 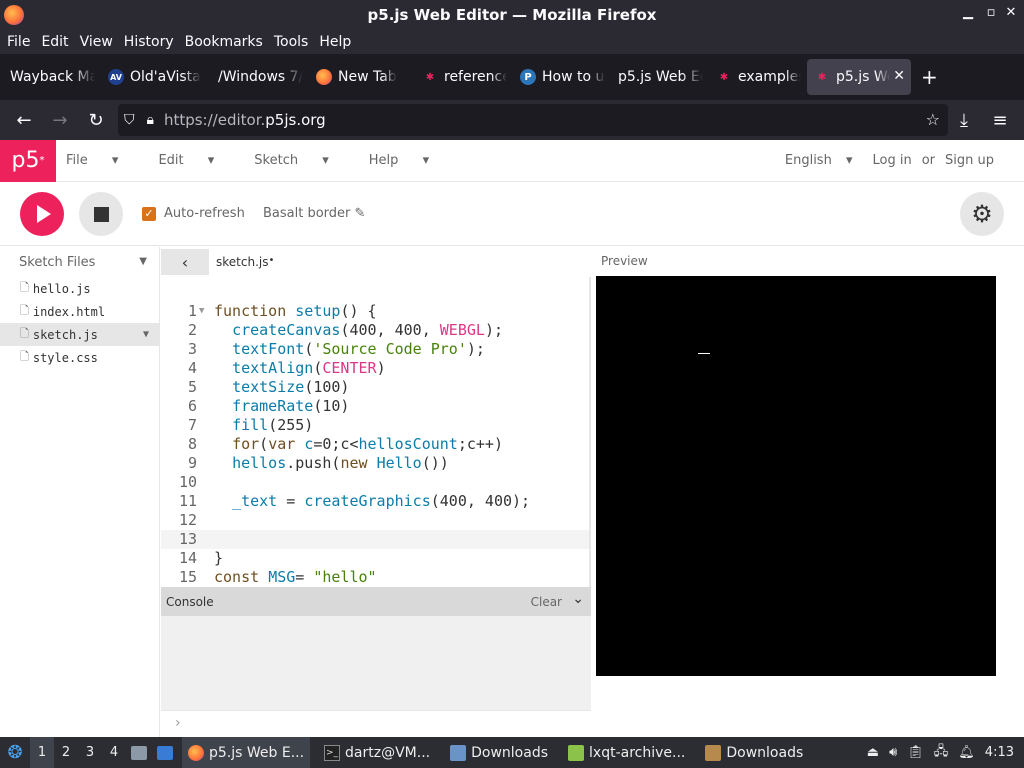 I want to click on code-line: 6 frameRate(10), so click(x=376, y=406).